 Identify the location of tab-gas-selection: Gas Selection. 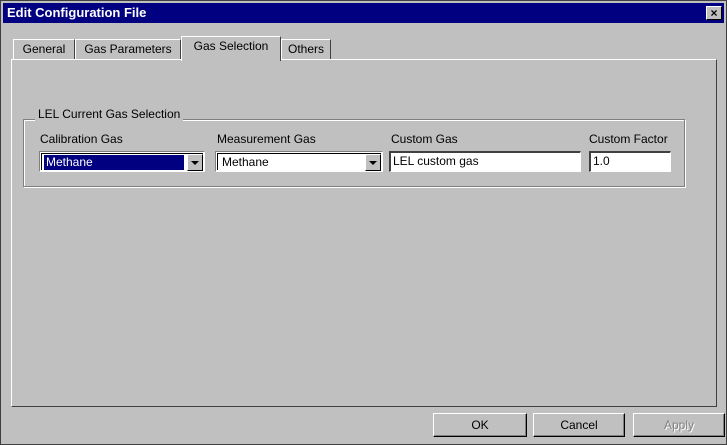
(231, 48).